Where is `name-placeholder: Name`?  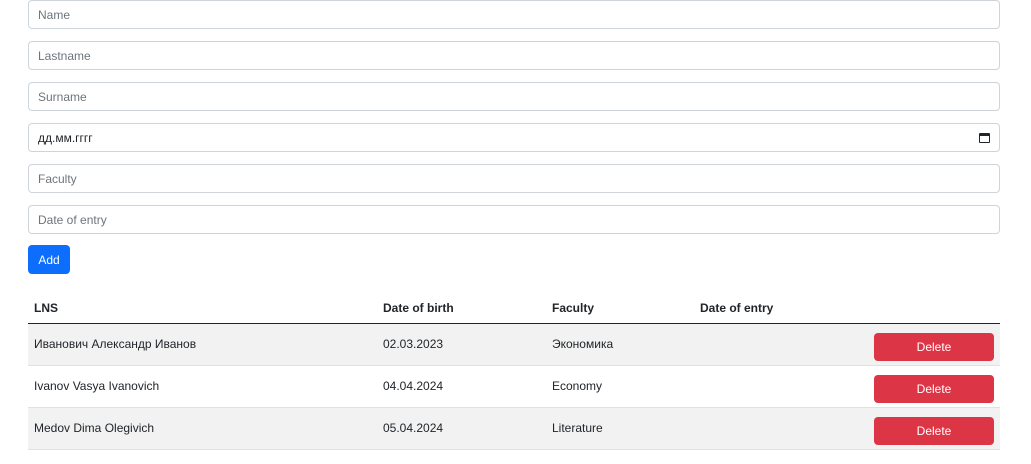 name-placeholder: Name is located at coordinates (54, 14).